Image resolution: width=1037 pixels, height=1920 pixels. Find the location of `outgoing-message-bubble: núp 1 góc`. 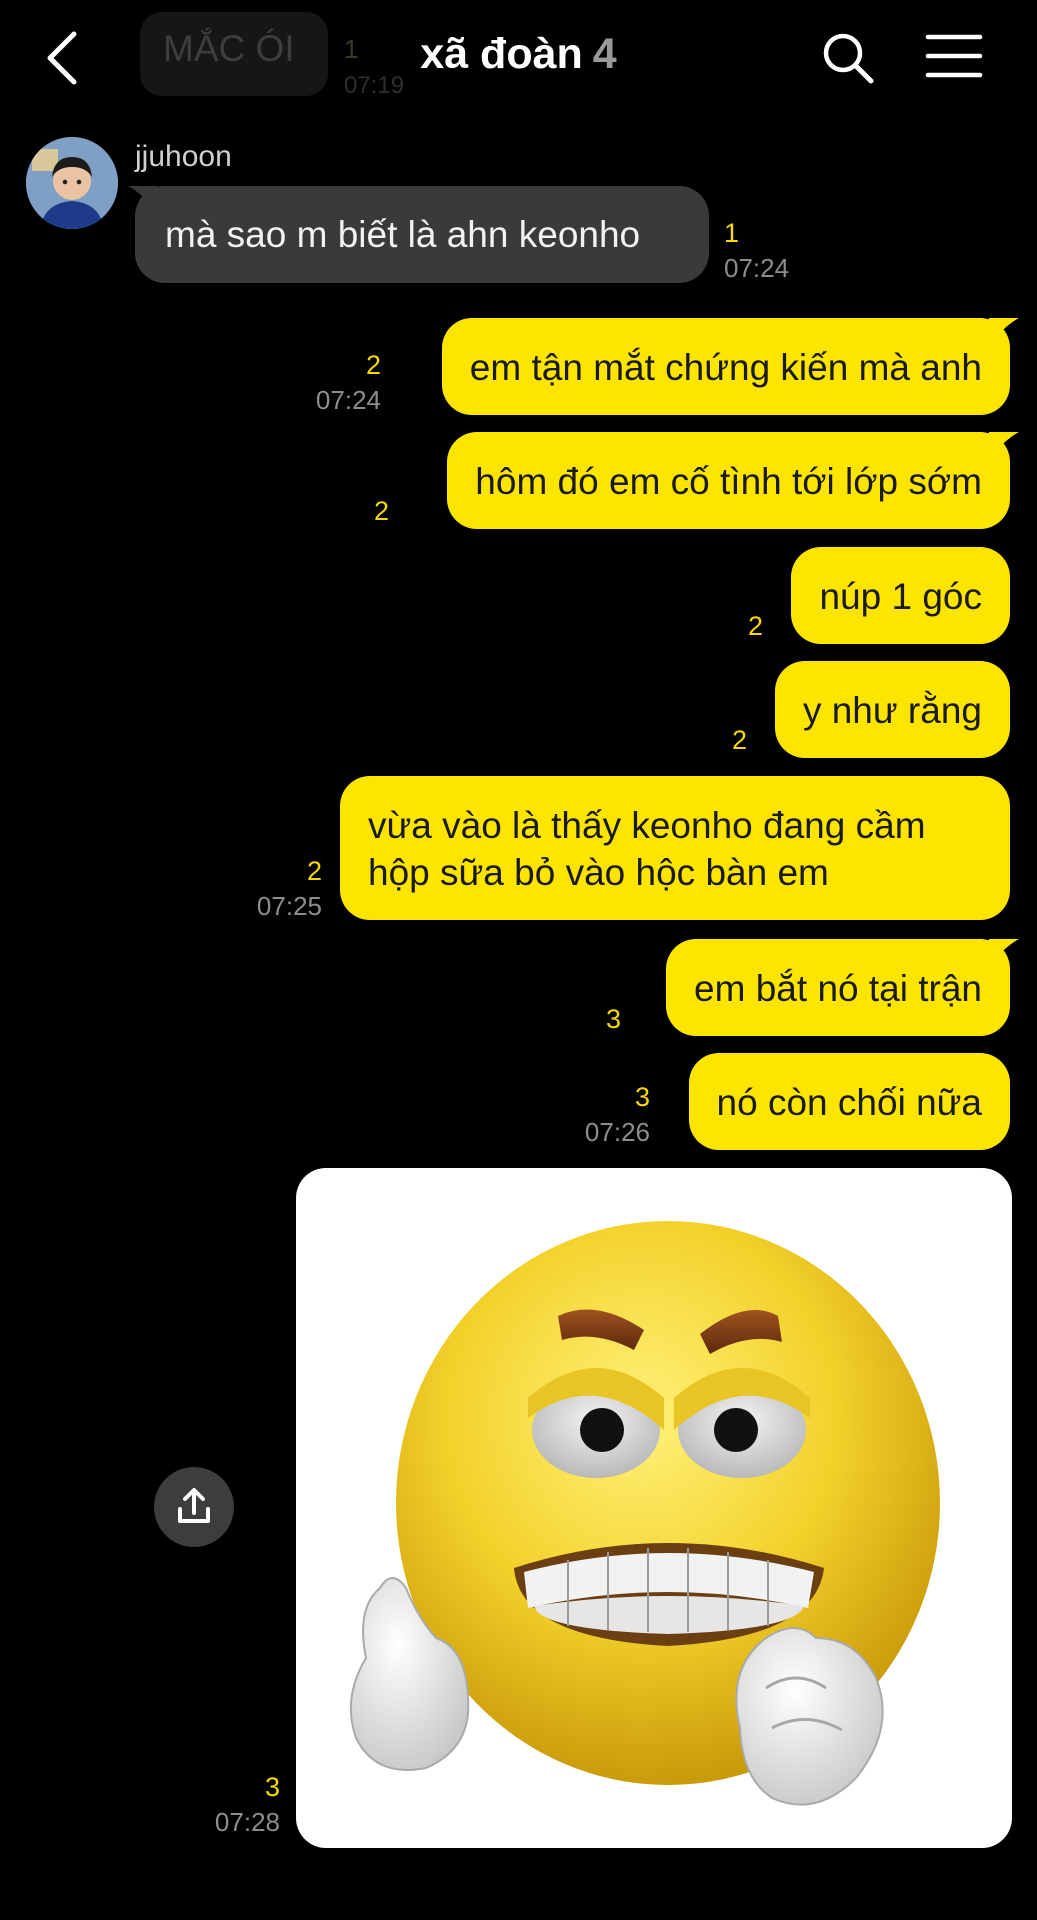

outgoing-message-bubble: núp 1 góc is located at coordinates (900, 595).